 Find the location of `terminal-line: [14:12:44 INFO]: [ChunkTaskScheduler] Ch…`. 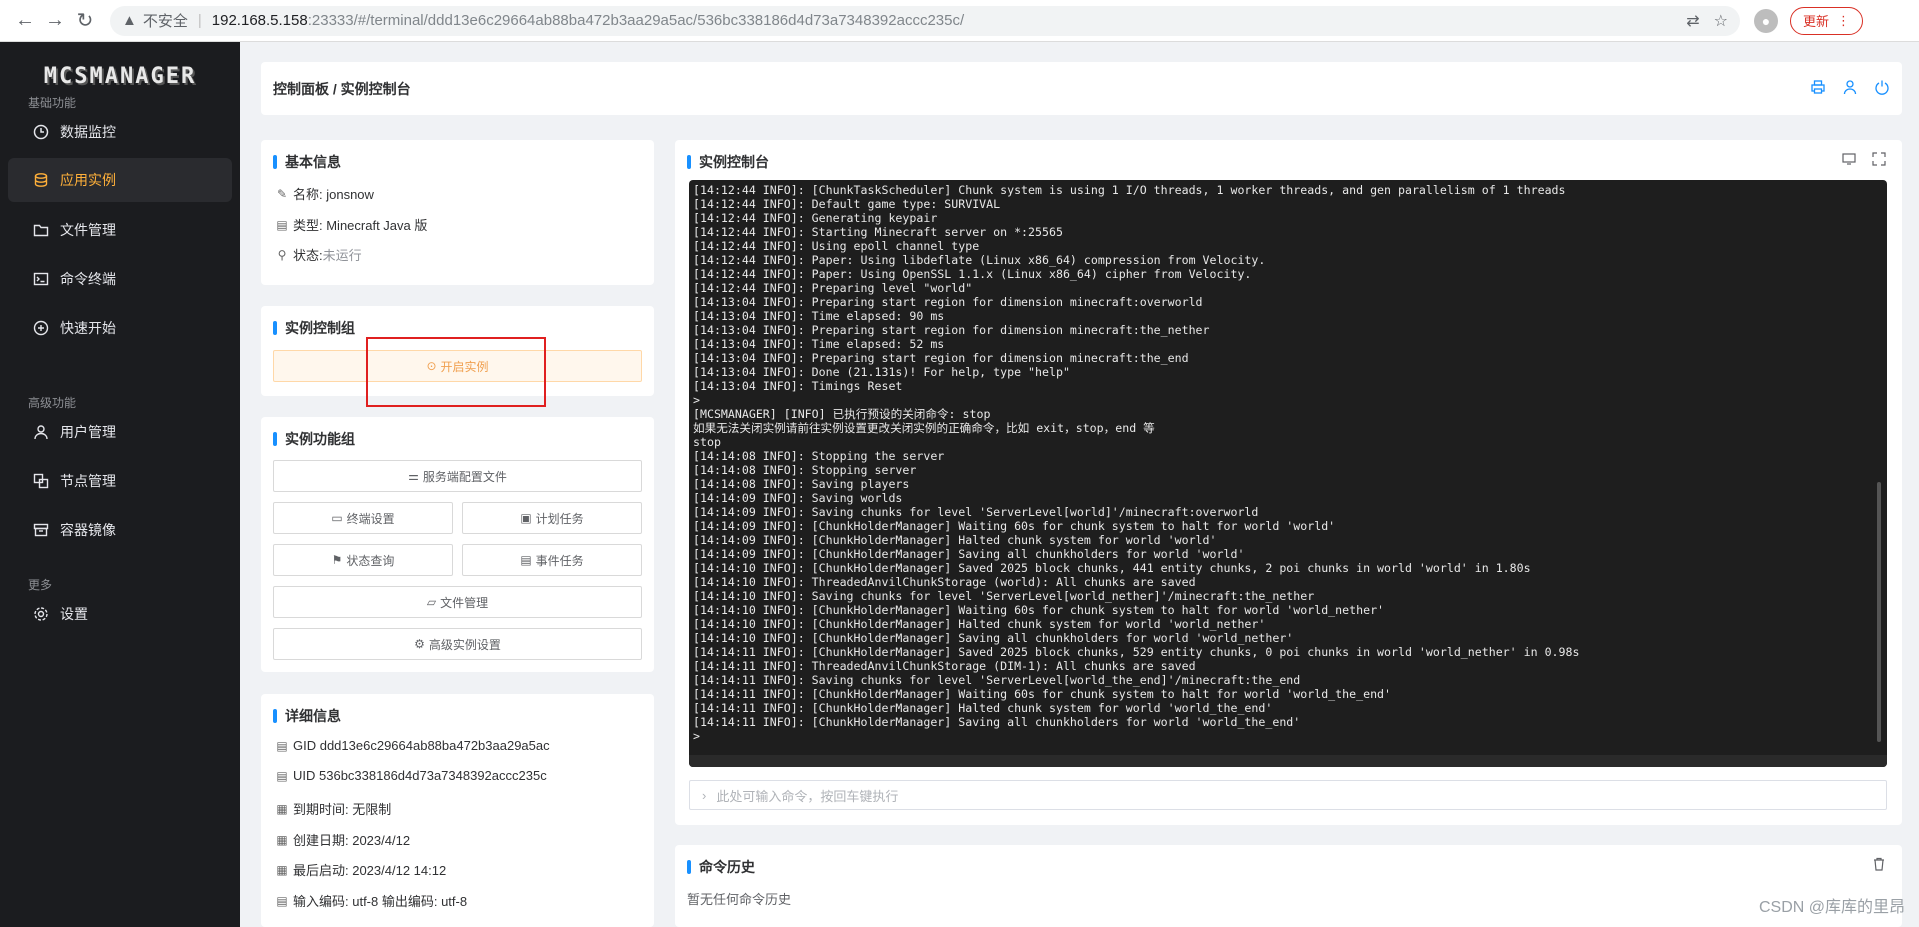

terminal-line: [14:12:44 INFO]: [ChunkTaskScheduler] Ch… is located at coordinates (1129, 190).